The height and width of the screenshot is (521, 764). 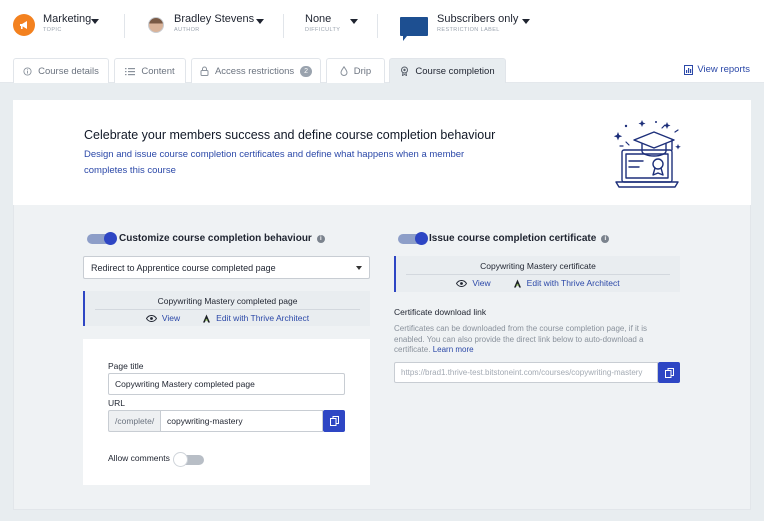 I want to click on edit-certificate-link: Edit with Thrive Architect, so click(x=566, y=283).